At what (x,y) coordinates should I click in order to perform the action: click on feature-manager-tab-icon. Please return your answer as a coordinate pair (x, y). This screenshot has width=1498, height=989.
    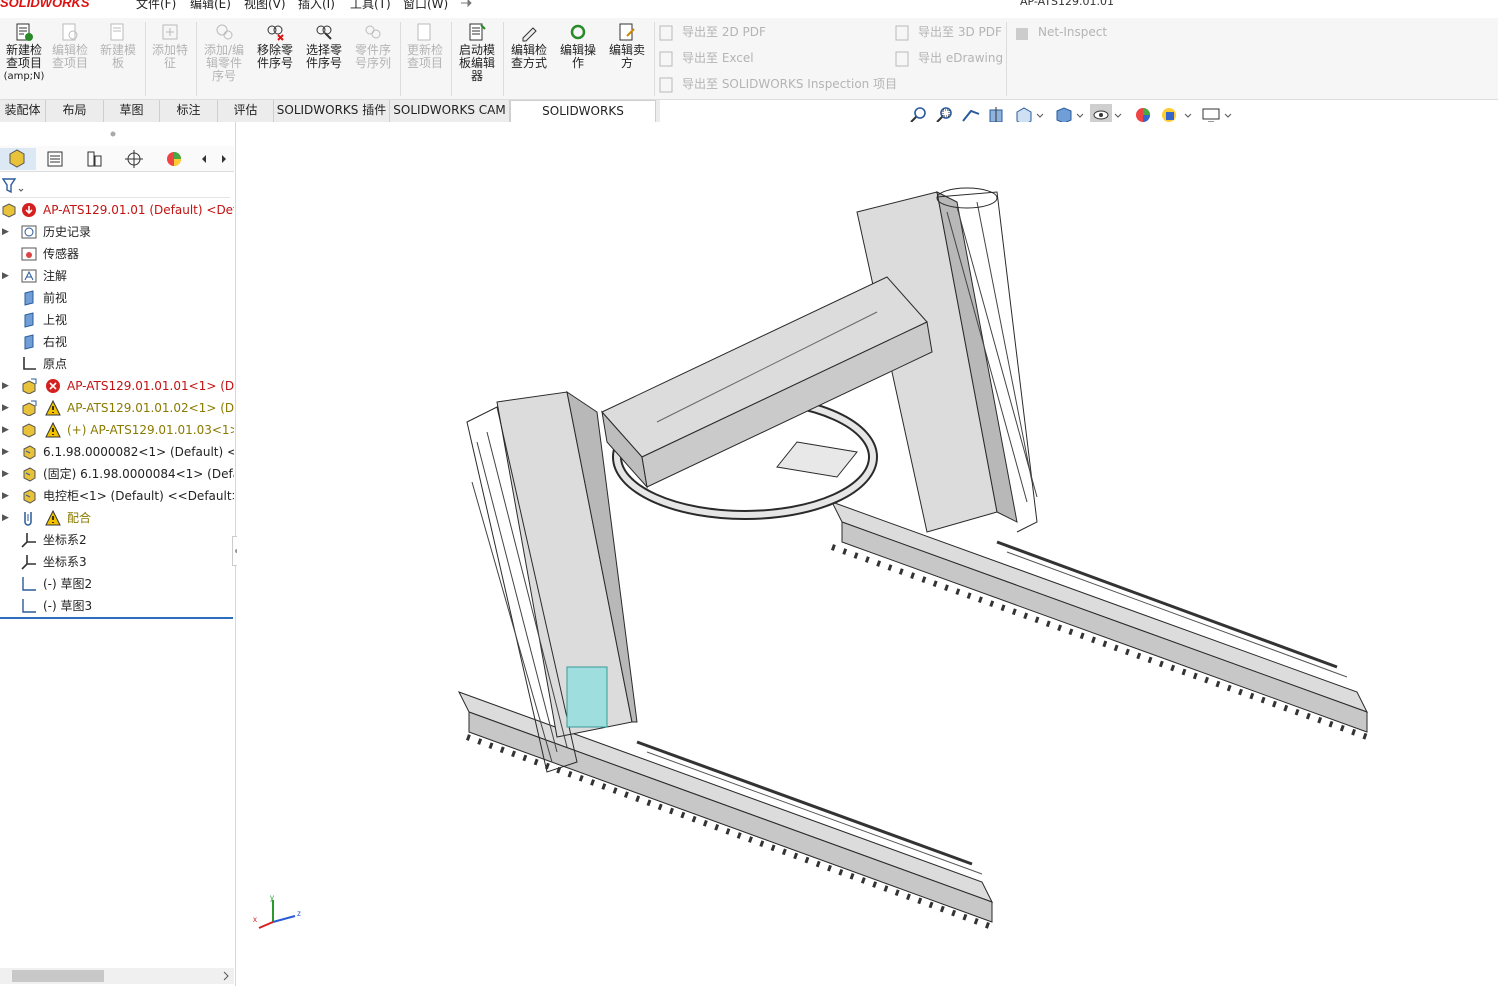
    Looking at the image, I should click on (18, 159).